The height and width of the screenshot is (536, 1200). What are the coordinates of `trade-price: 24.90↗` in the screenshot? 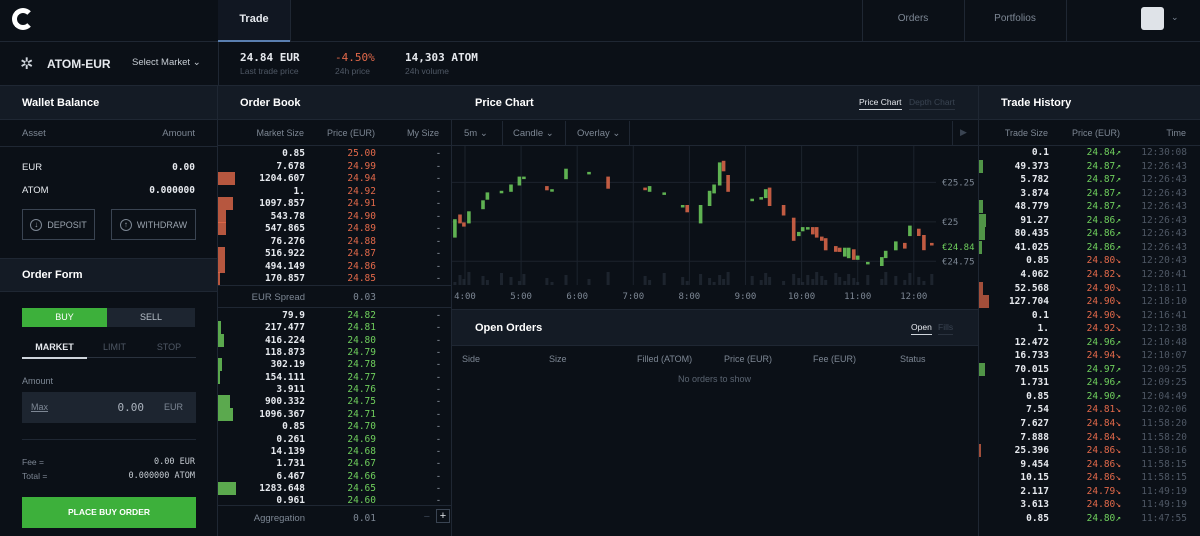 It's located at (1104, 396).